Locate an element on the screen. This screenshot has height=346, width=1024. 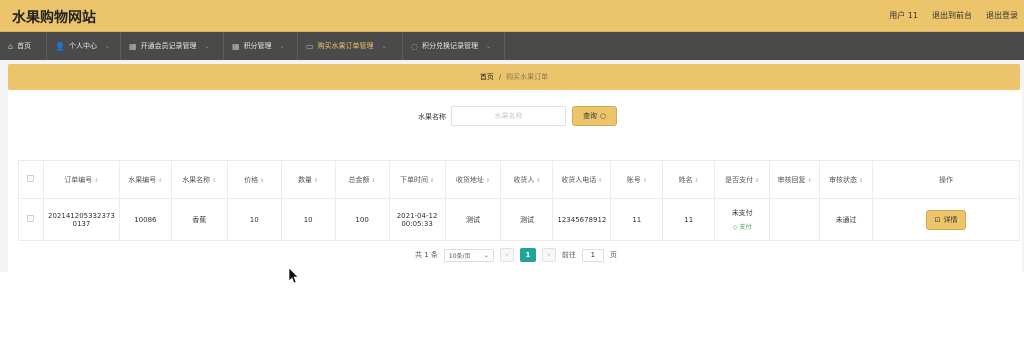
nav-label: 个人中心 is located at coordinates (82, 46).